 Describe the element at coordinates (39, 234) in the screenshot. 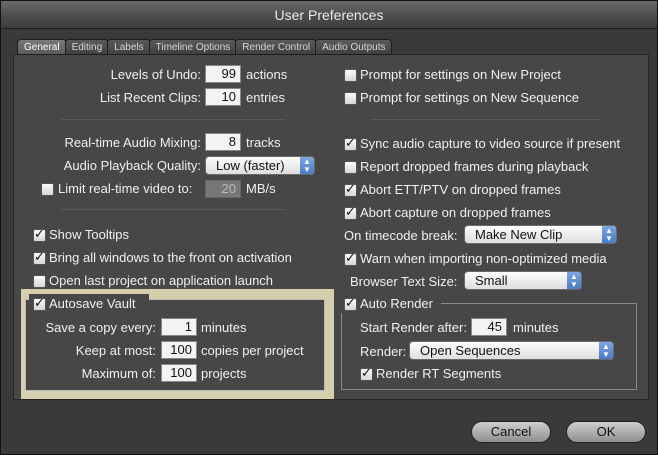

I see `show-tooltips-checkbox` at that location.